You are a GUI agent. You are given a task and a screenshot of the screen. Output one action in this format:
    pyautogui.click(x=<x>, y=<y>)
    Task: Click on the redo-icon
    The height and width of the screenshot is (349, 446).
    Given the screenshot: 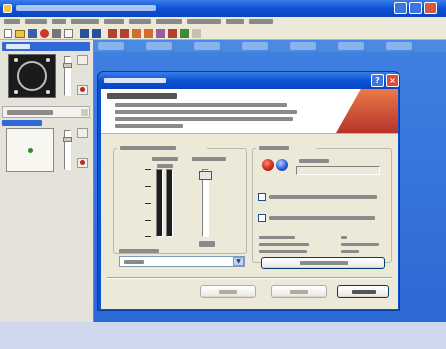 What is the action you would take?
    pyautogui.click(x=96, y=33)
    